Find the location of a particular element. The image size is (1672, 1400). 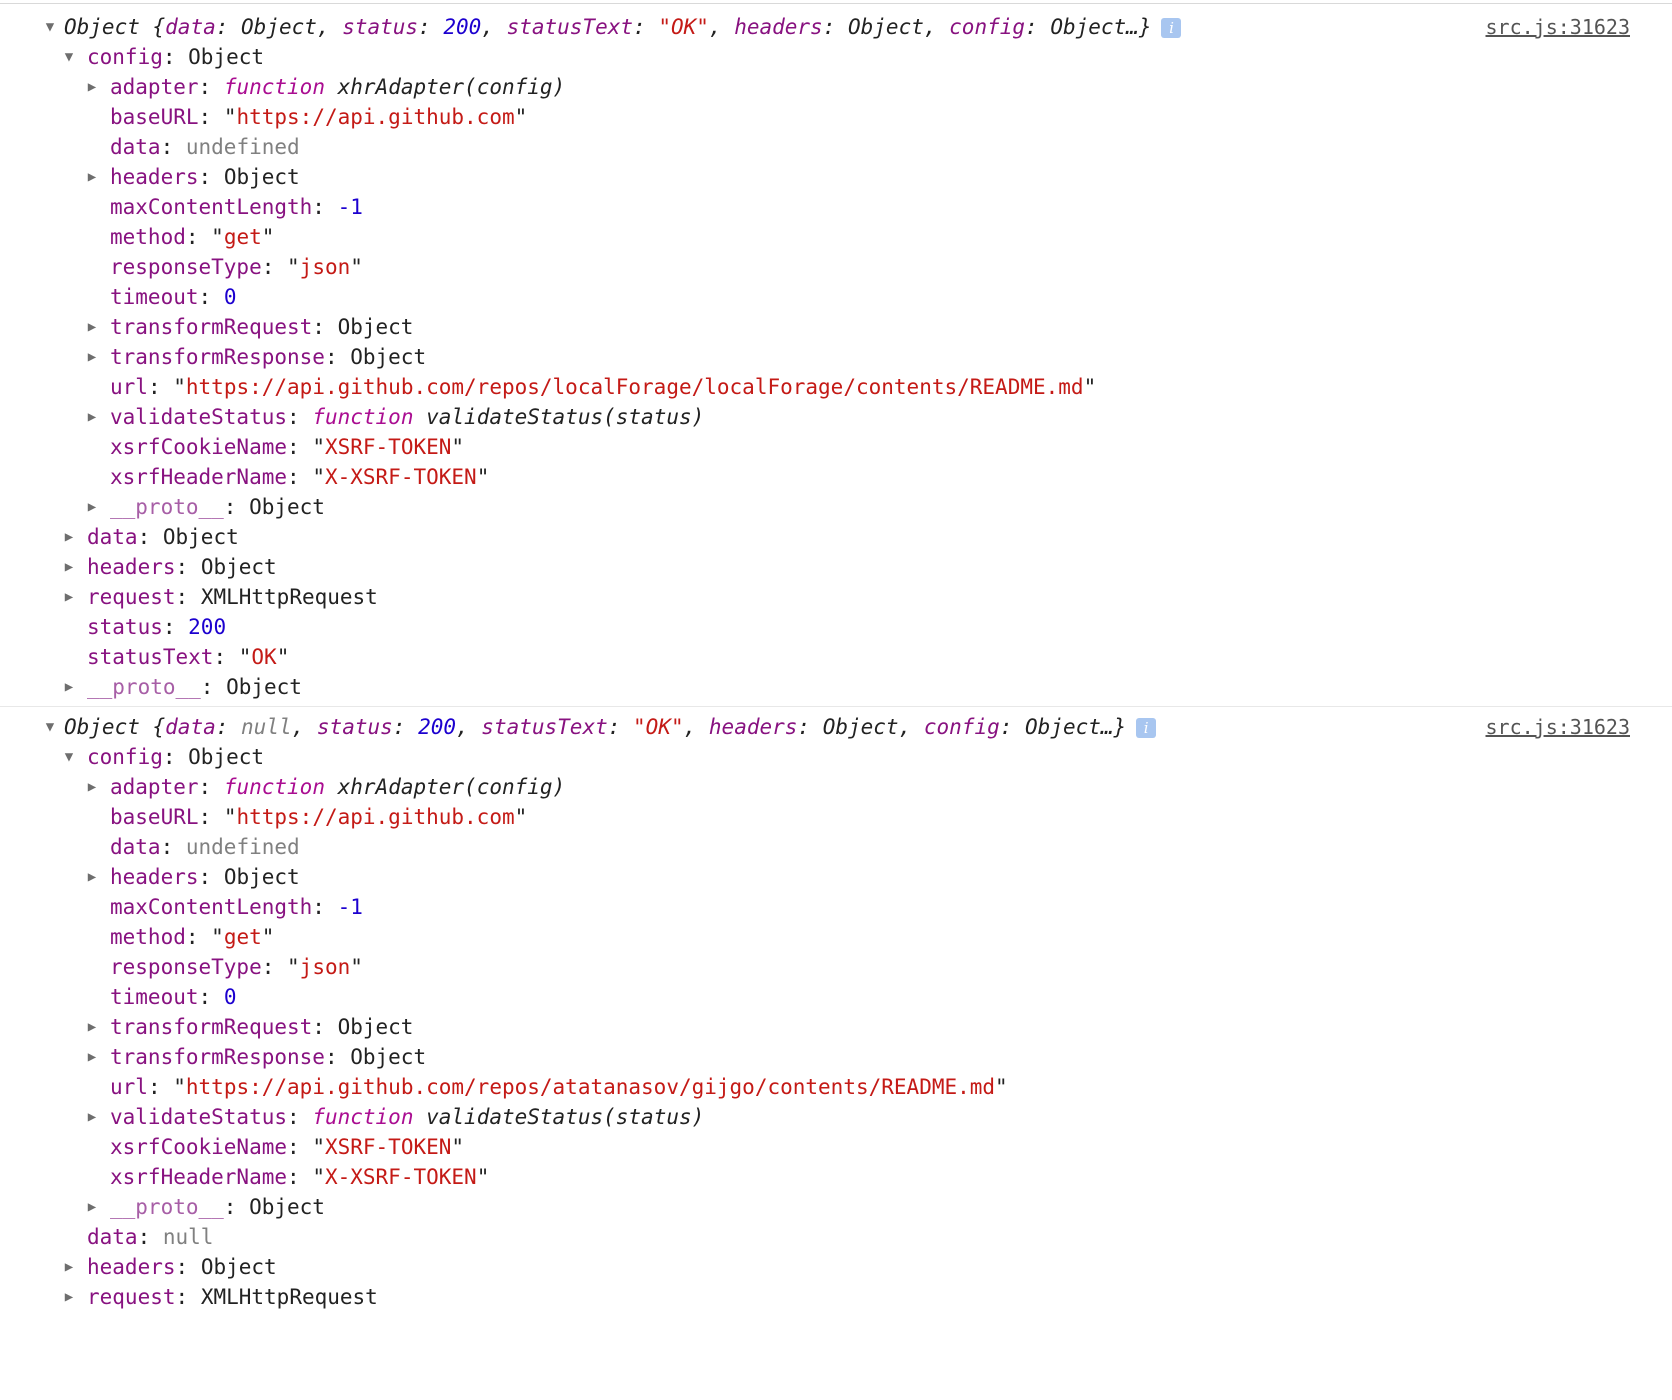

summary-key: status is located at coordinates (354, 727).